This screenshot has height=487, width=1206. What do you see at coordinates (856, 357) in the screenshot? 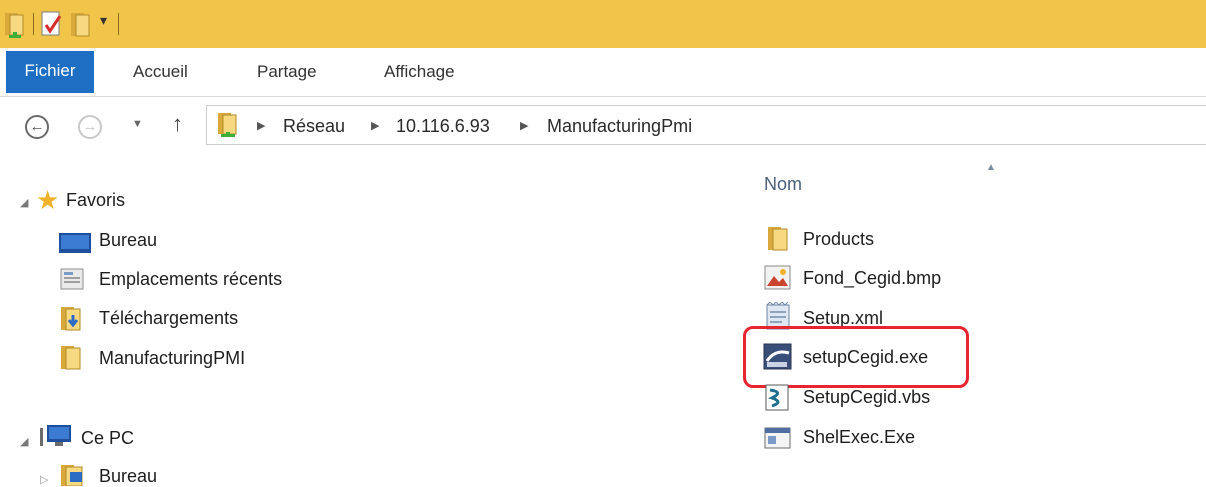
I see `highlight-box` at bounding box center [856, 357].